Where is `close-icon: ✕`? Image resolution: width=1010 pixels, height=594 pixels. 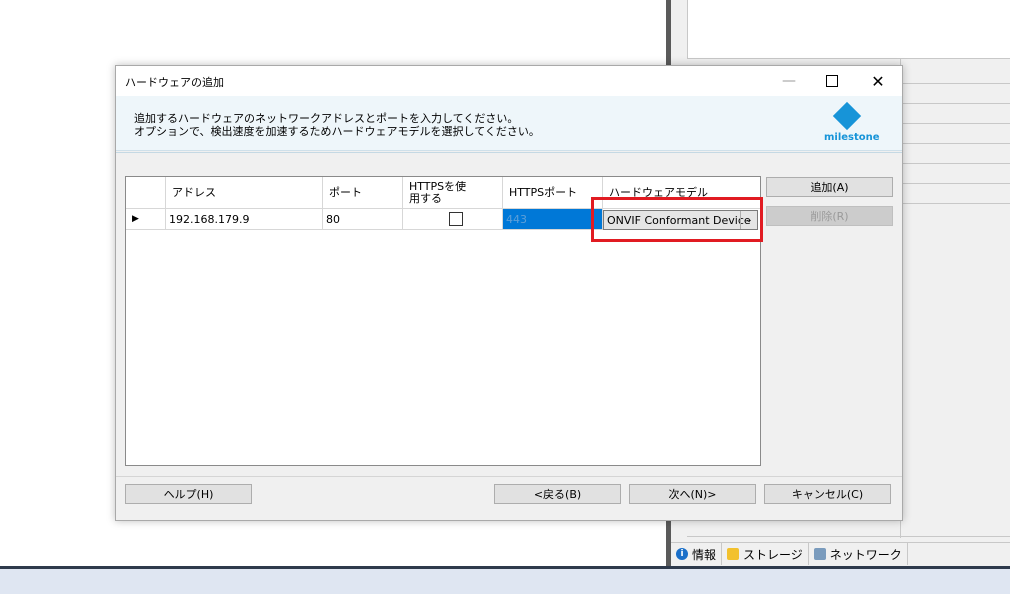 close-icon: ✕ is located at coordinates (878, 81).